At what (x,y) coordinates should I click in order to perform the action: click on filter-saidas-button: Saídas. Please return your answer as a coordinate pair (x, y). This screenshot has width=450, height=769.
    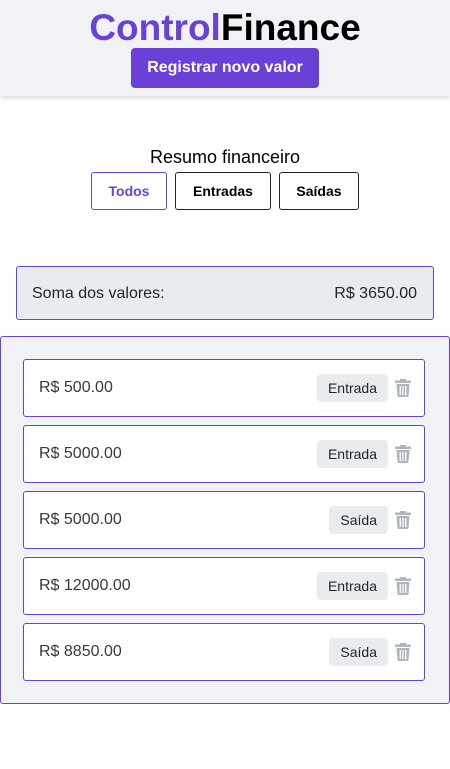
    Looking at the image, I should click on (319, 191).